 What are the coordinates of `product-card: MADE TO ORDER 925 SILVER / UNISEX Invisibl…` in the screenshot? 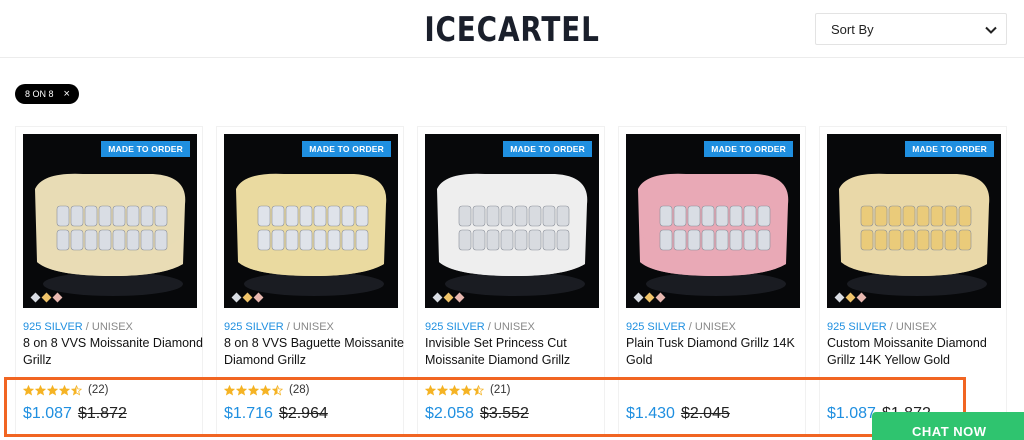 It's located at (511, 281).